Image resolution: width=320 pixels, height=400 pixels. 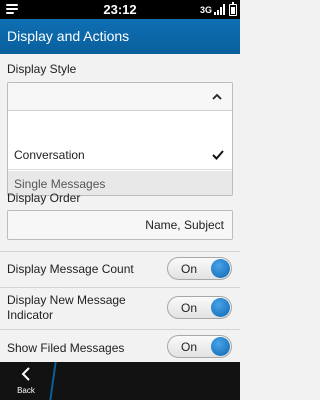 What do you see at coordinates (68, 36) in the screenshot?
I see `page-title: Display and Actions` at bounding box center [68, 36].